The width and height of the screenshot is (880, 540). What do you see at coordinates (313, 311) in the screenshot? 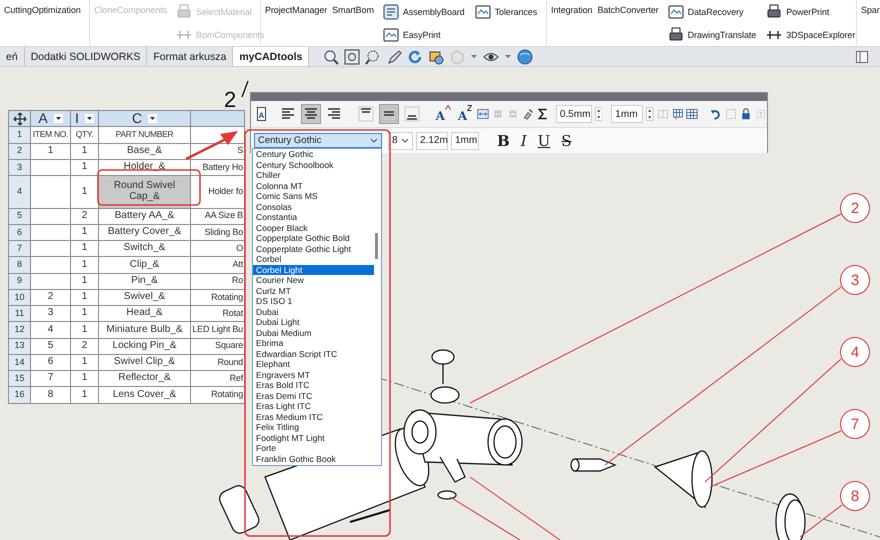
I see `font-option: Dubai` at bounding box center [313, 311].